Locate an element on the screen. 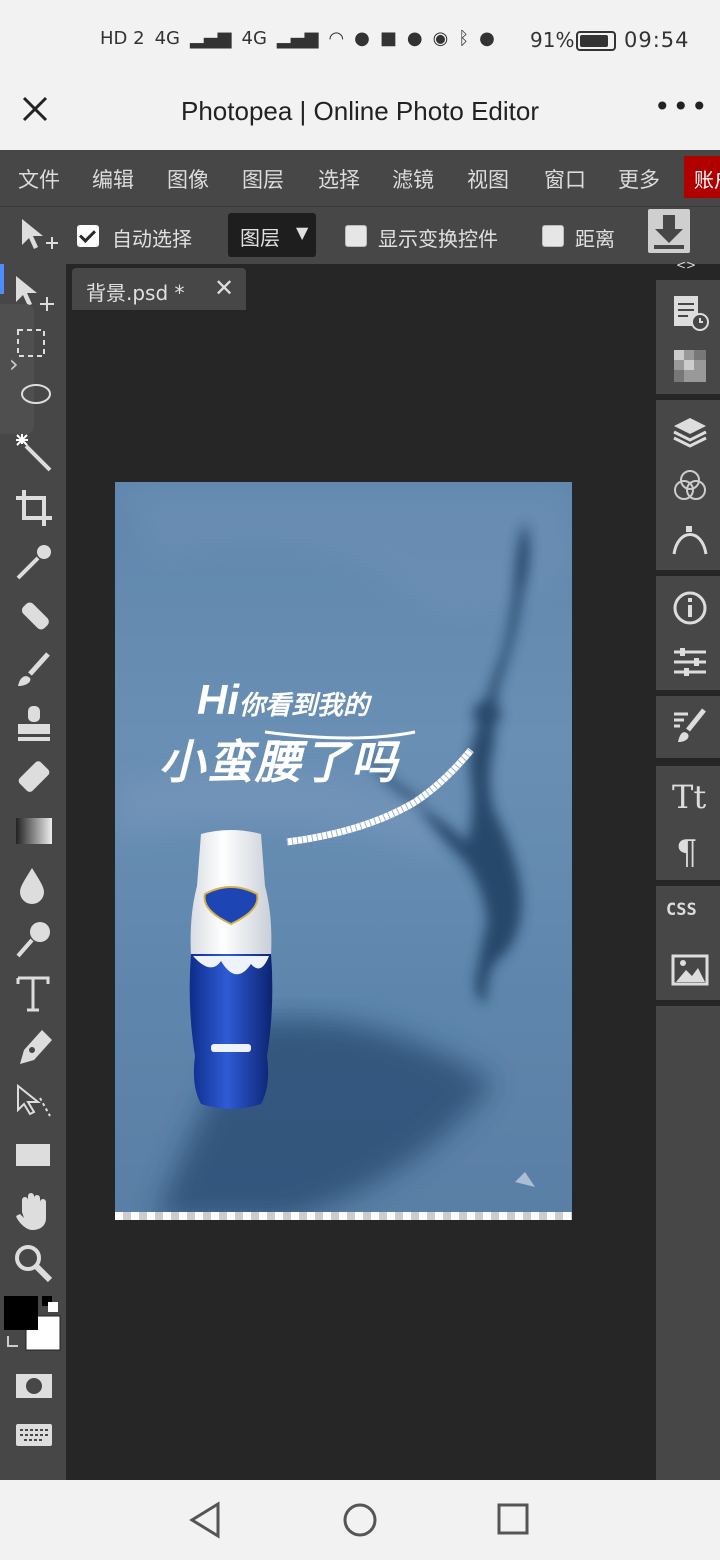 This screenshot has height=1560, width=720. lasso-tool-icon is located at coordinates (34, 400).